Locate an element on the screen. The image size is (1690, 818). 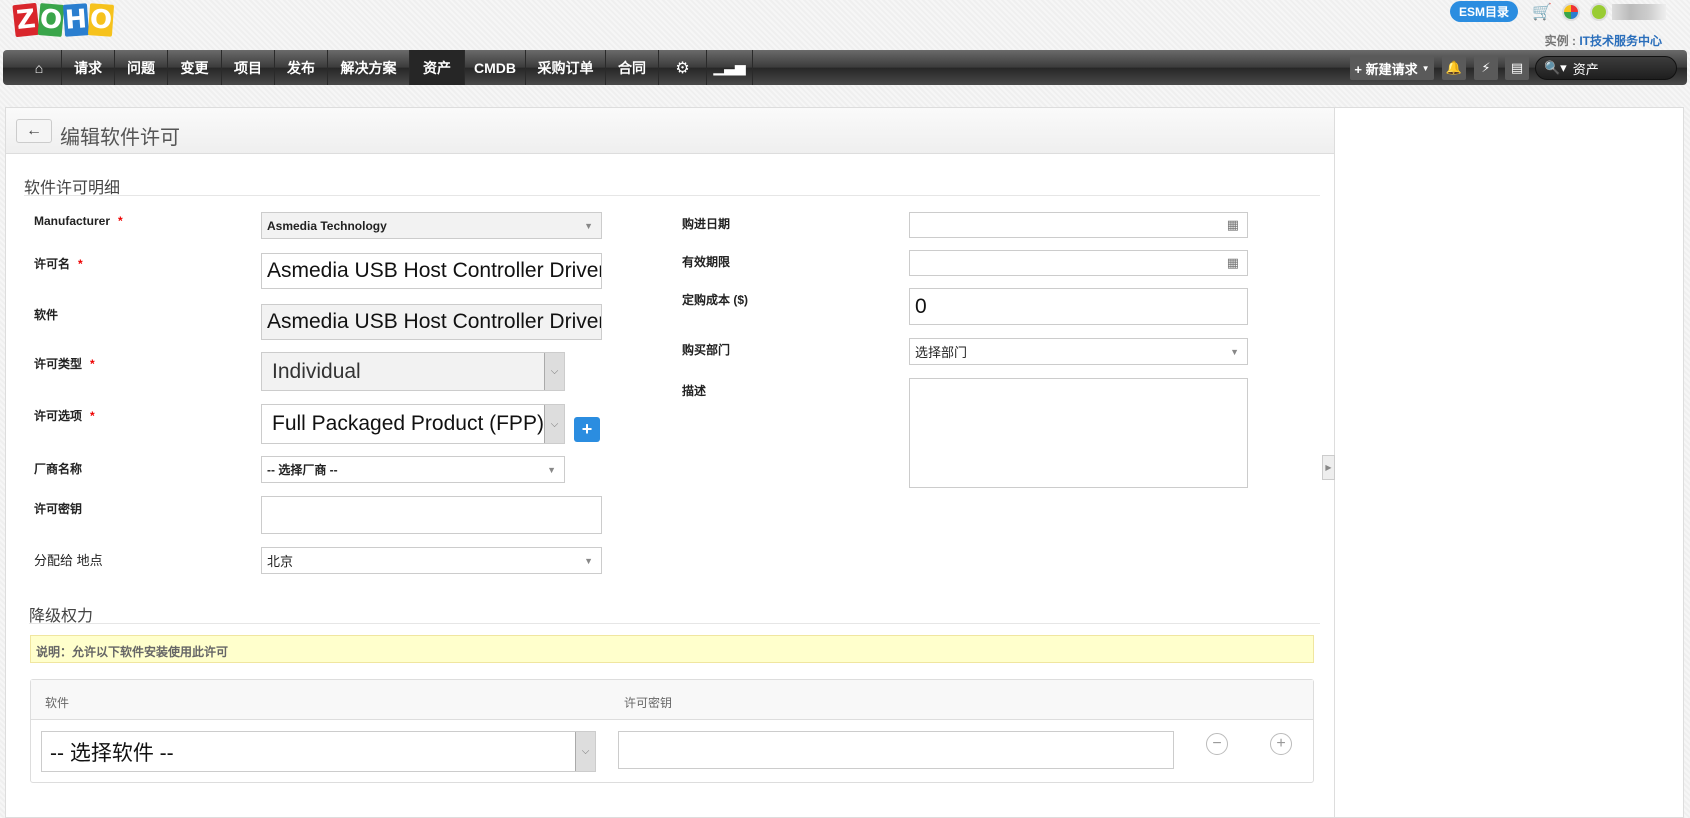
nav-projects: 项目 is located at coordinates (248, 67).